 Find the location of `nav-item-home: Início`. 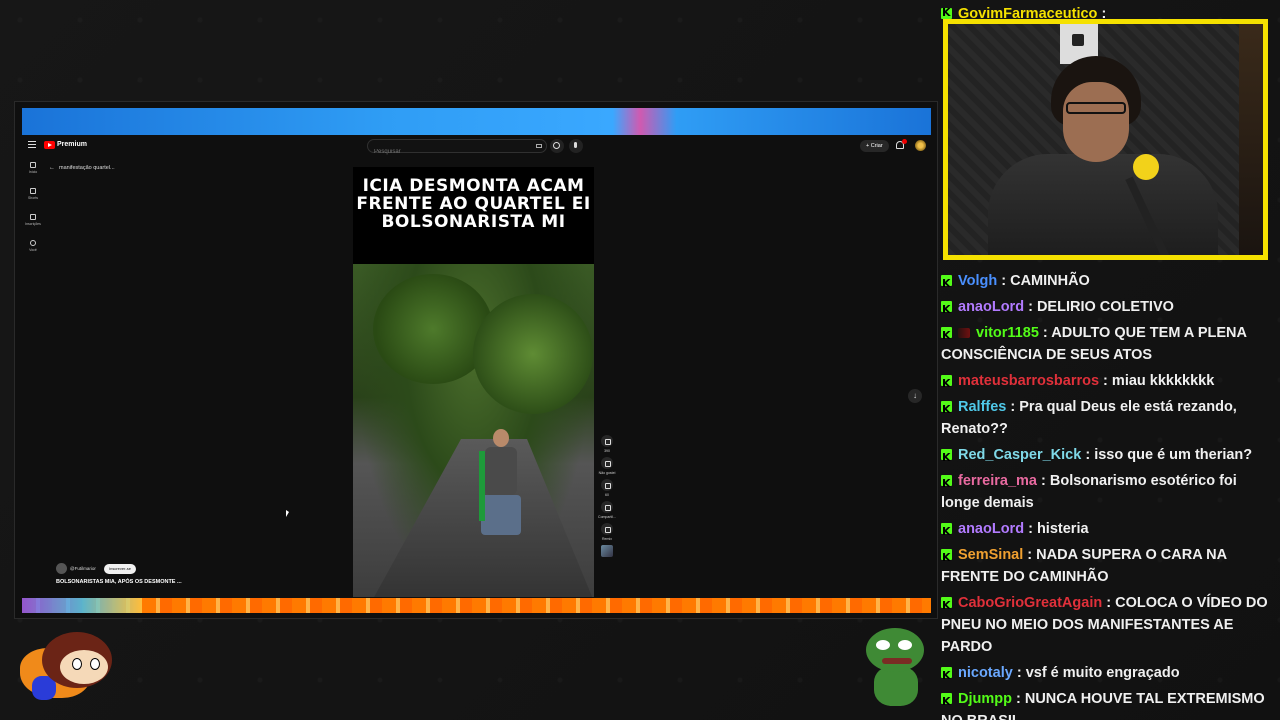

nav-item-home: Início is located at coordinates (33, 173).